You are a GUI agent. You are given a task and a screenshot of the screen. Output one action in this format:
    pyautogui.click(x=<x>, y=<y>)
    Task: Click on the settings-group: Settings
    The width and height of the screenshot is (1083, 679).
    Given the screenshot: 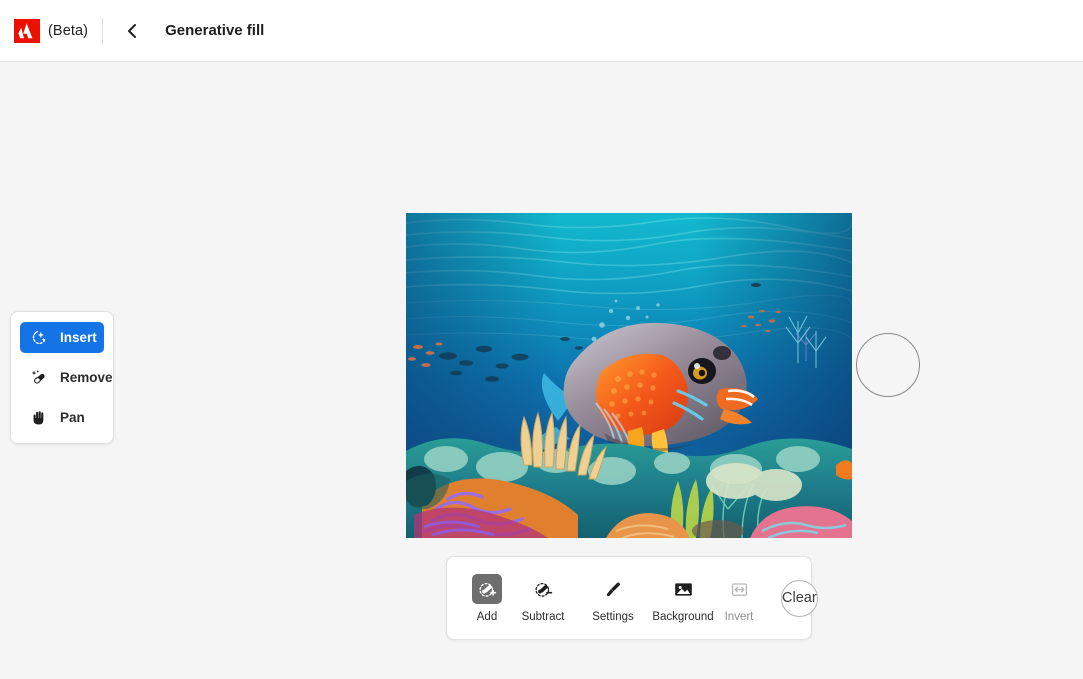 What is the action you would take?
    pyautogui.click(x=613, y=598)
    